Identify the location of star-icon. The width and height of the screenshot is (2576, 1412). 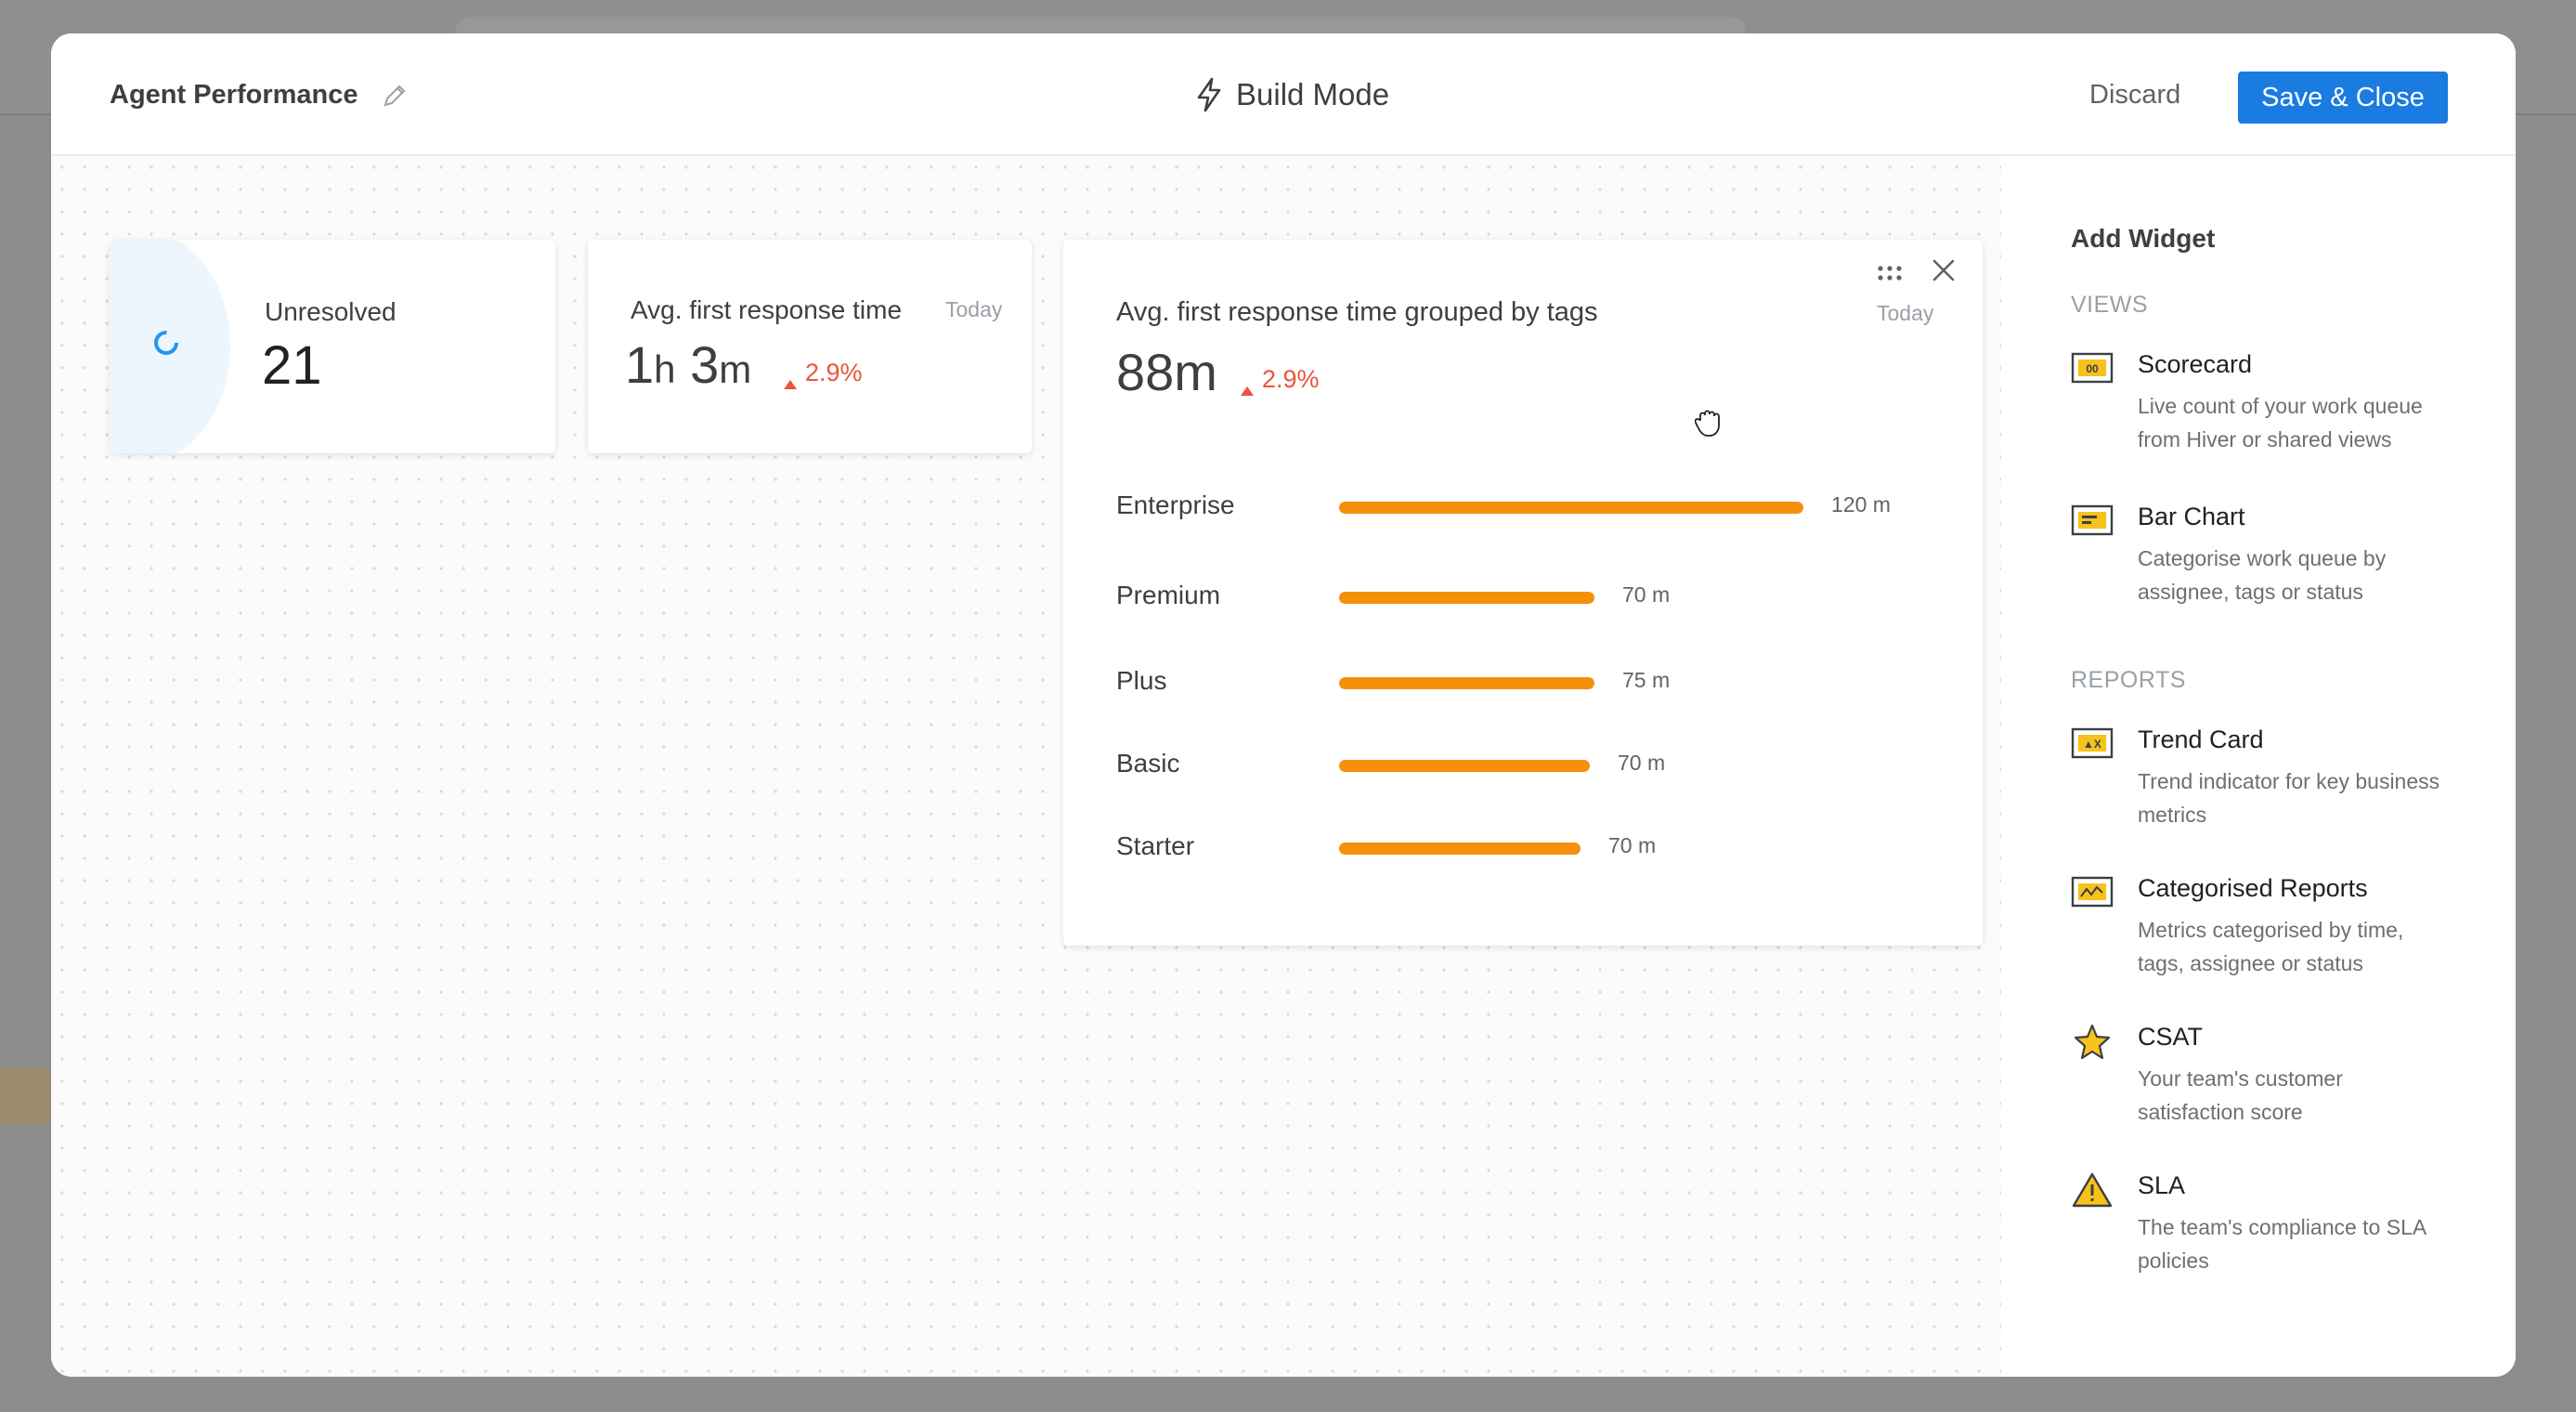
(2093, 1041).